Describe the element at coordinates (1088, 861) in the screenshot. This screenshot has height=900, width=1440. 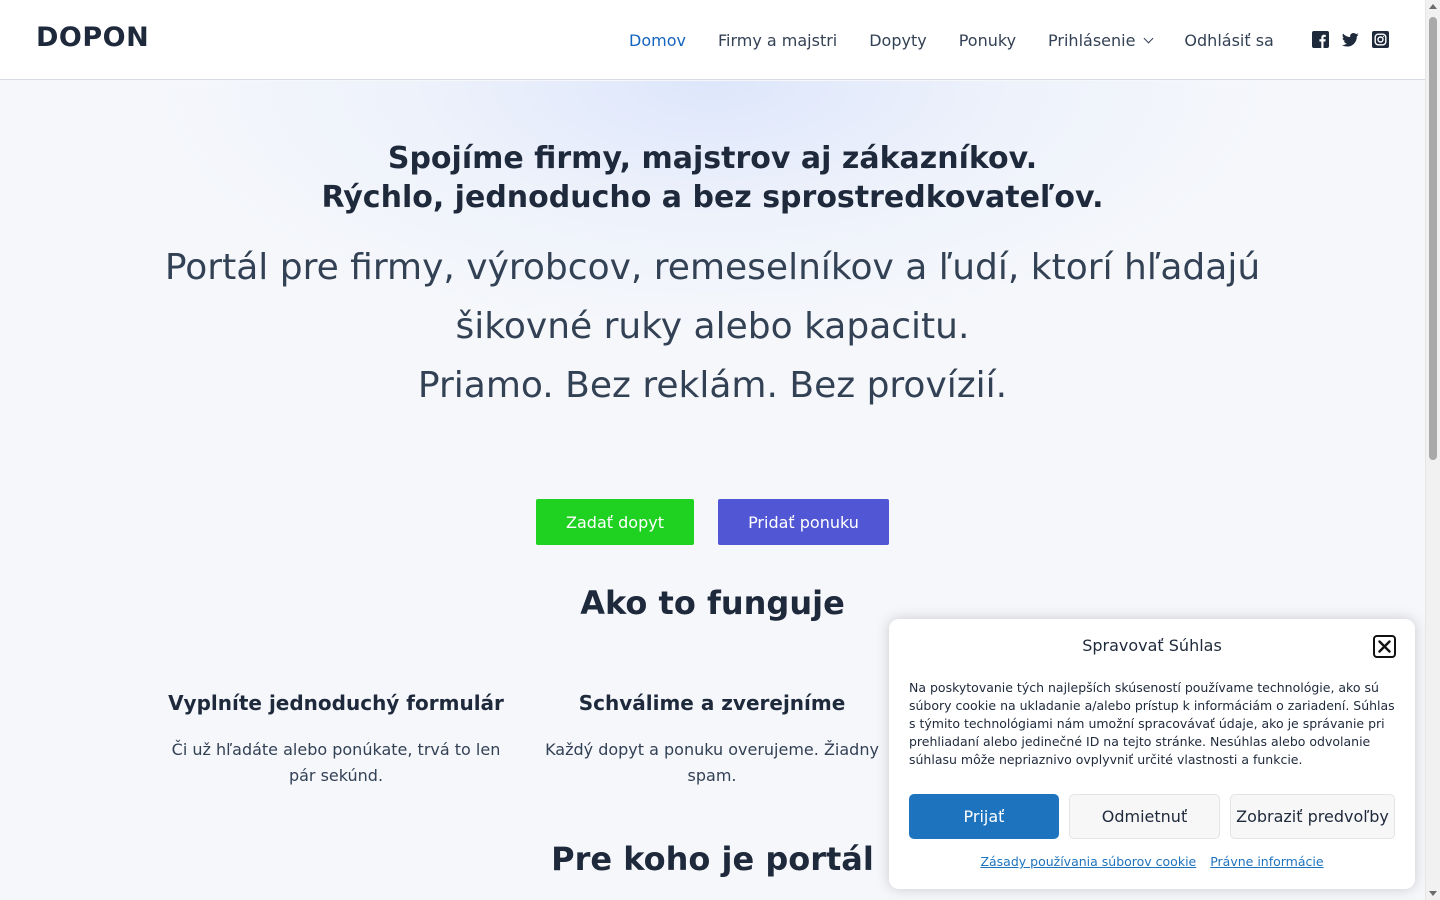
I see `cookie-policy-link: Zásady používania súborov cookie` at that location.